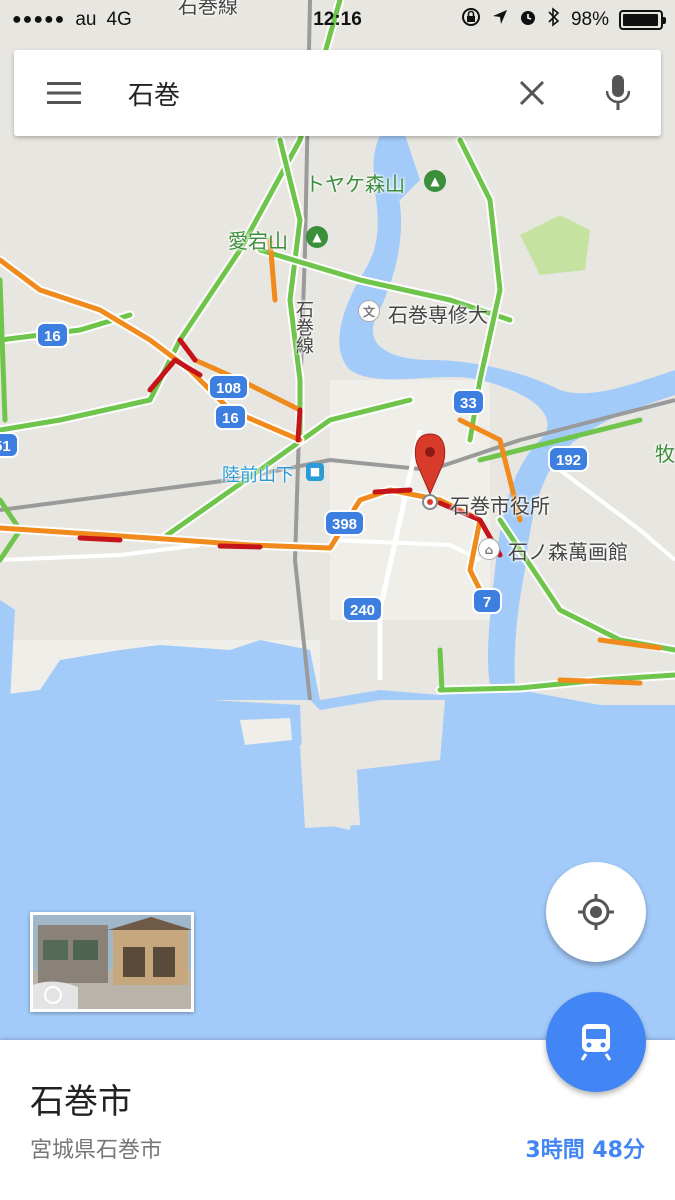 The width and height of the screenshot is (675, 1200). What do you see at coordinates (303, 327) in the screenshot?
I see `rail-label-vertical: 石巻線` at bounding box center [303, 327].